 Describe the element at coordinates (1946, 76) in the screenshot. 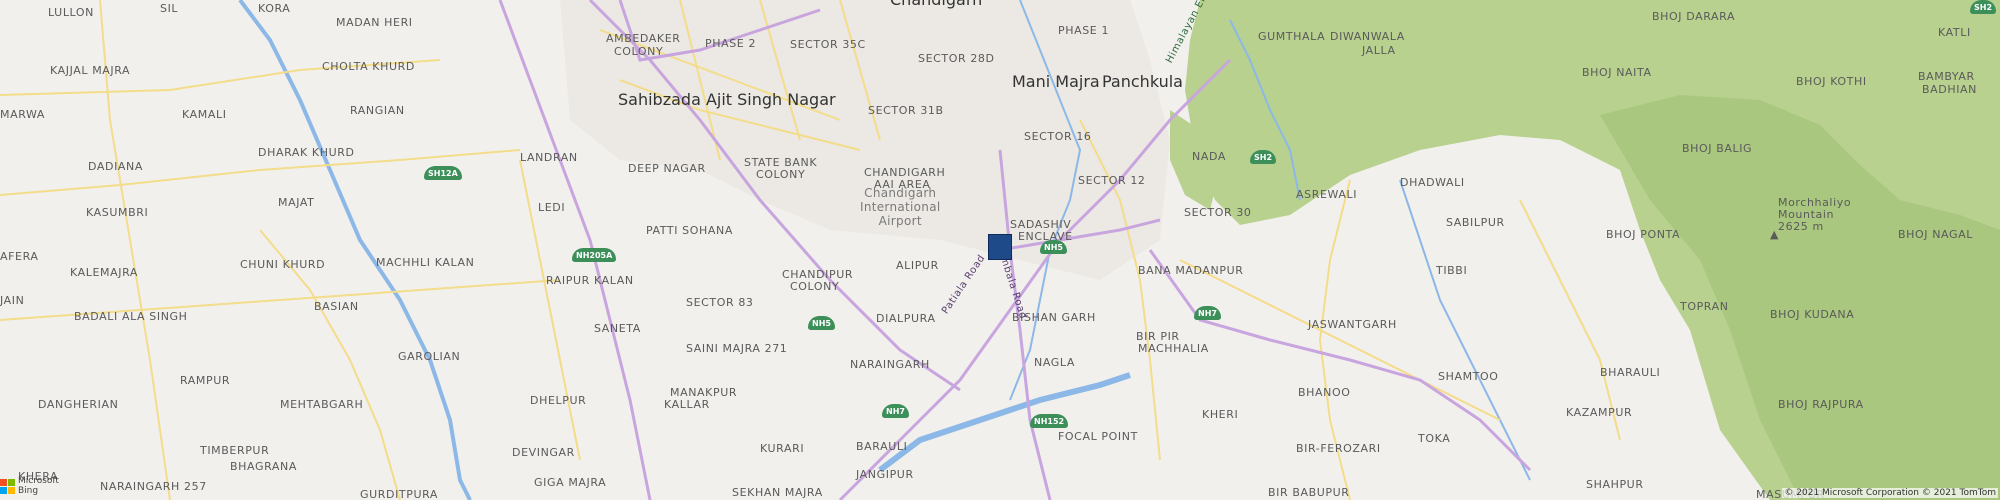

I see `place-label: BAMBYAR` at that location.